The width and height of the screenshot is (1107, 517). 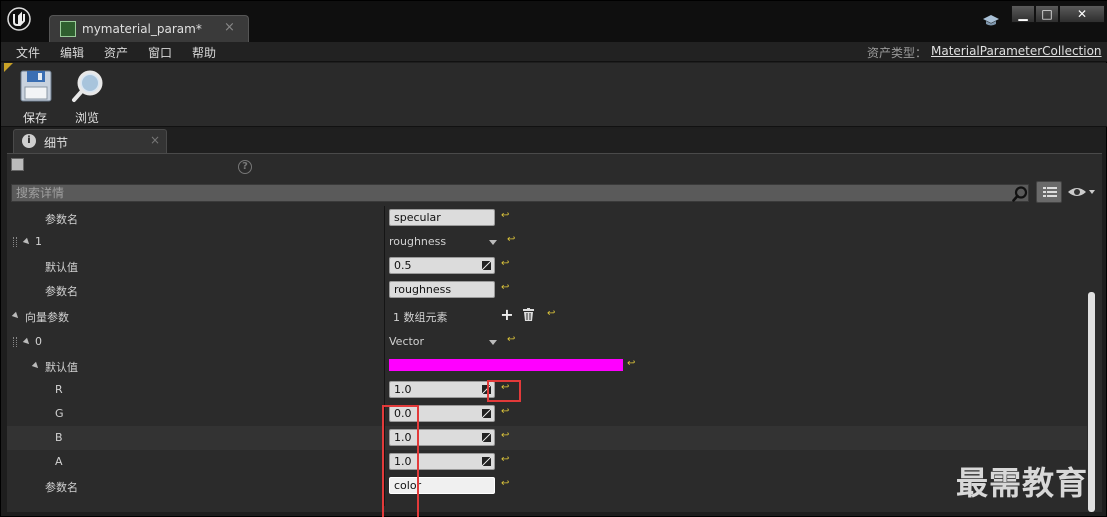 I want to click on close-tab-button: ×, so click(x=229, y=27).